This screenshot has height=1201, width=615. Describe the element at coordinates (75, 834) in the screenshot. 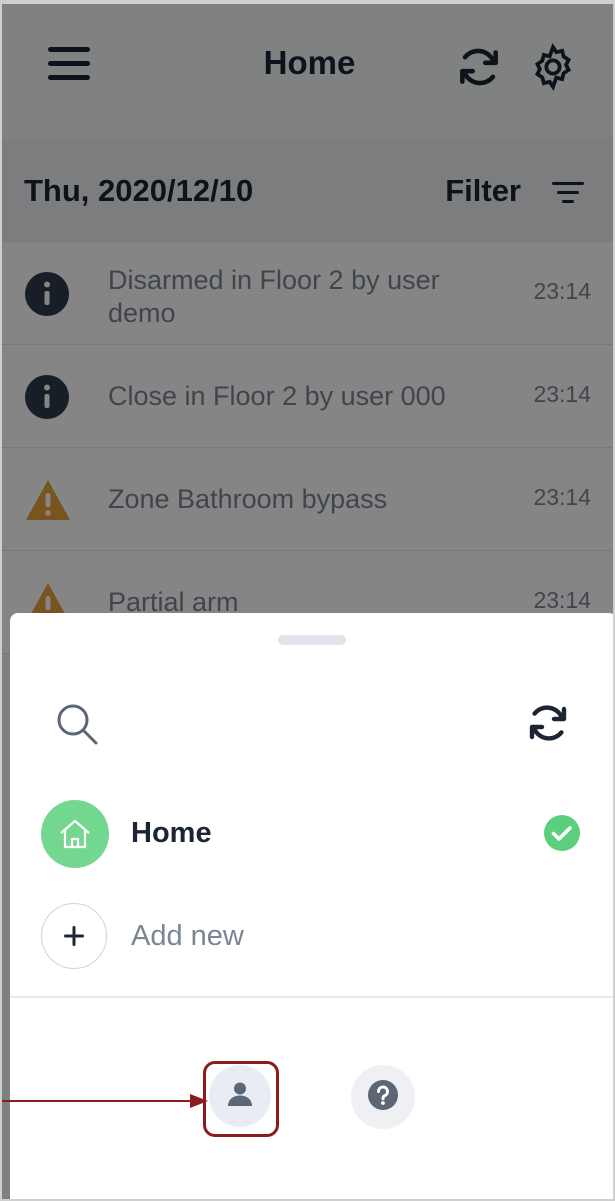

I see `house-icon` at that location.